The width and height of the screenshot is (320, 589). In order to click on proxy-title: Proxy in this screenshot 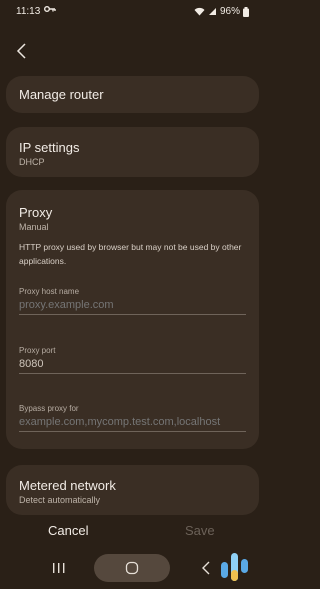, I will do `click(36, 212)`.